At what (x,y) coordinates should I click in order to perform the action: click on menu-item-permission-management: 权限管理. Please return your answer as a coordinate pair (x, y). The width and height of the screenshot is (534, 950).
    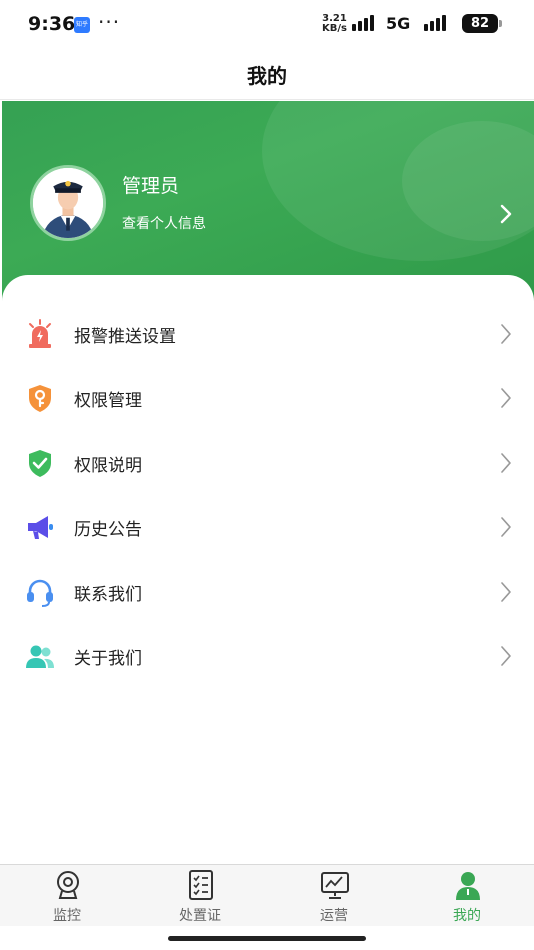
    Looking at the image, I should click on (268, 398).